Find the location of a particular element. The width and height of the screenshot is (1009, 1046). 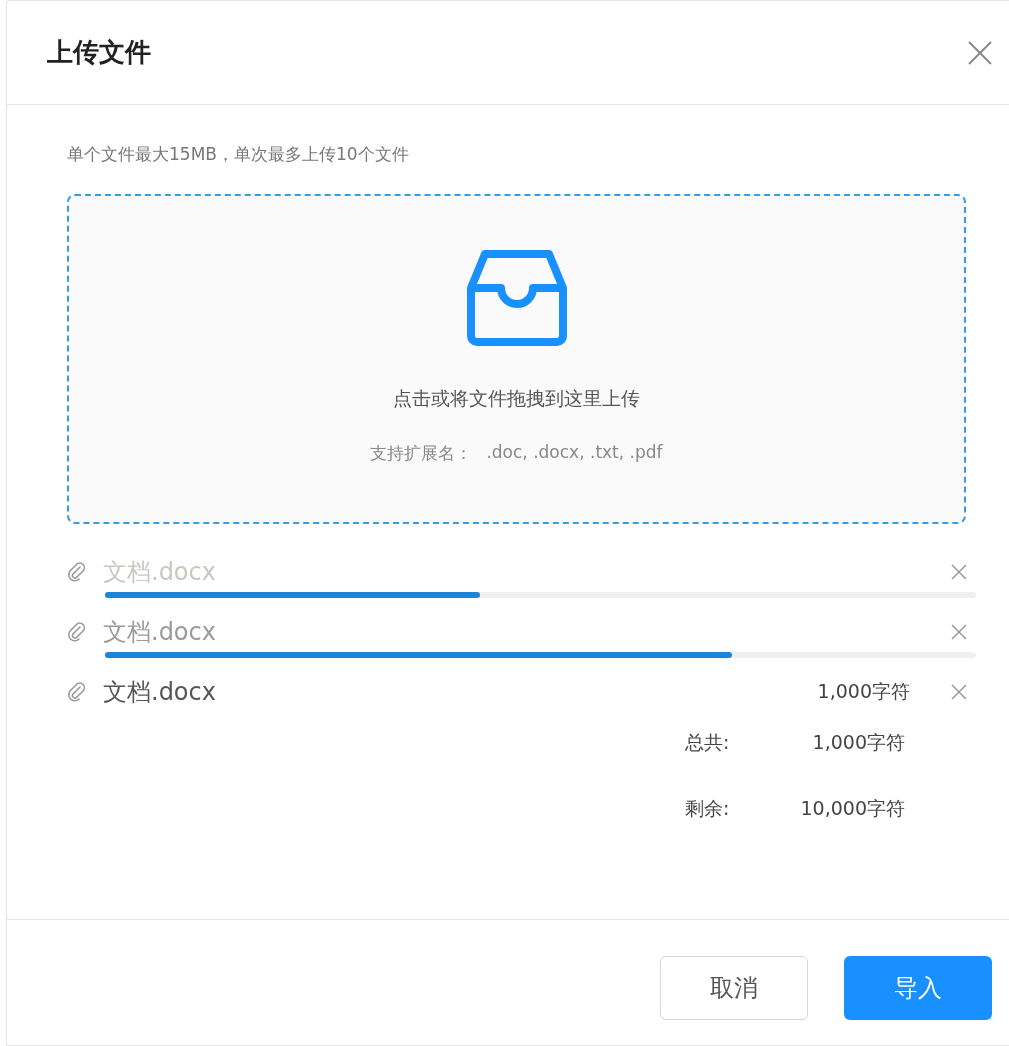

character-count: 1,000字符 is located at coordinates (863, 691).